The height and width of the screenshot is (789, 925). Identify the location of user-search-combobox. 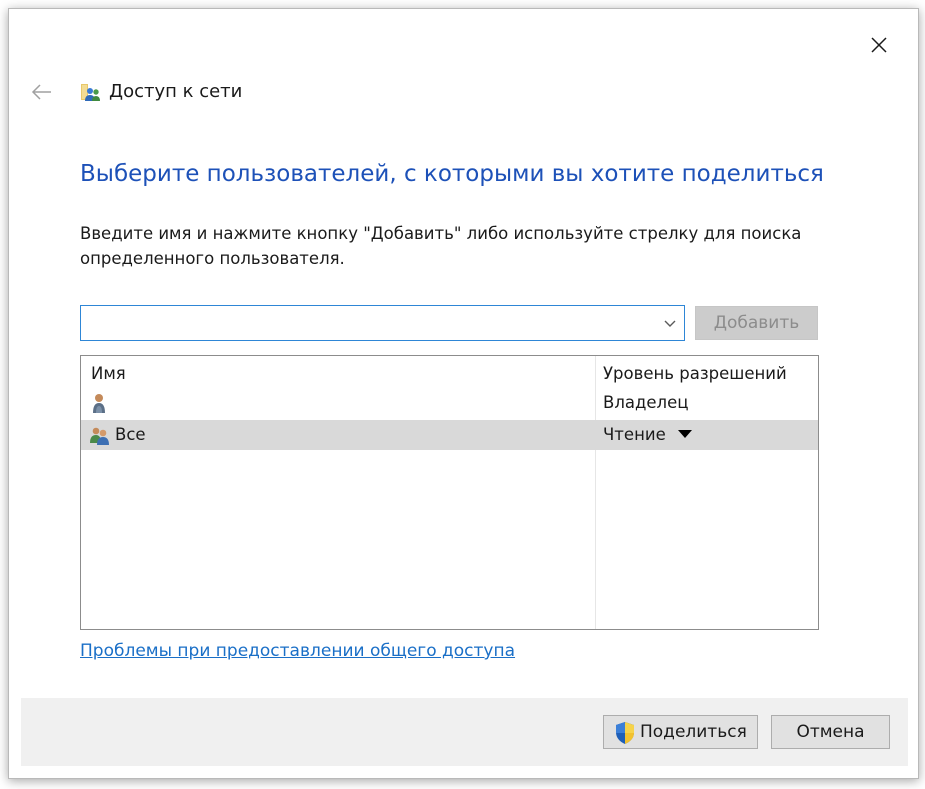
(382, 323).